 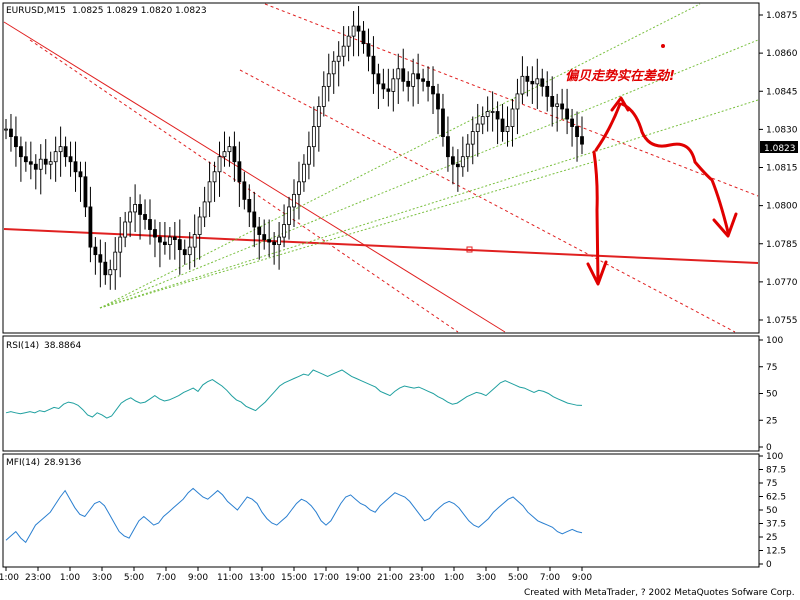 What do you see at coordinates (776, 552) in the screenshot?
I see `y-tick-label: 12.5` at bounding box center [776, 552].